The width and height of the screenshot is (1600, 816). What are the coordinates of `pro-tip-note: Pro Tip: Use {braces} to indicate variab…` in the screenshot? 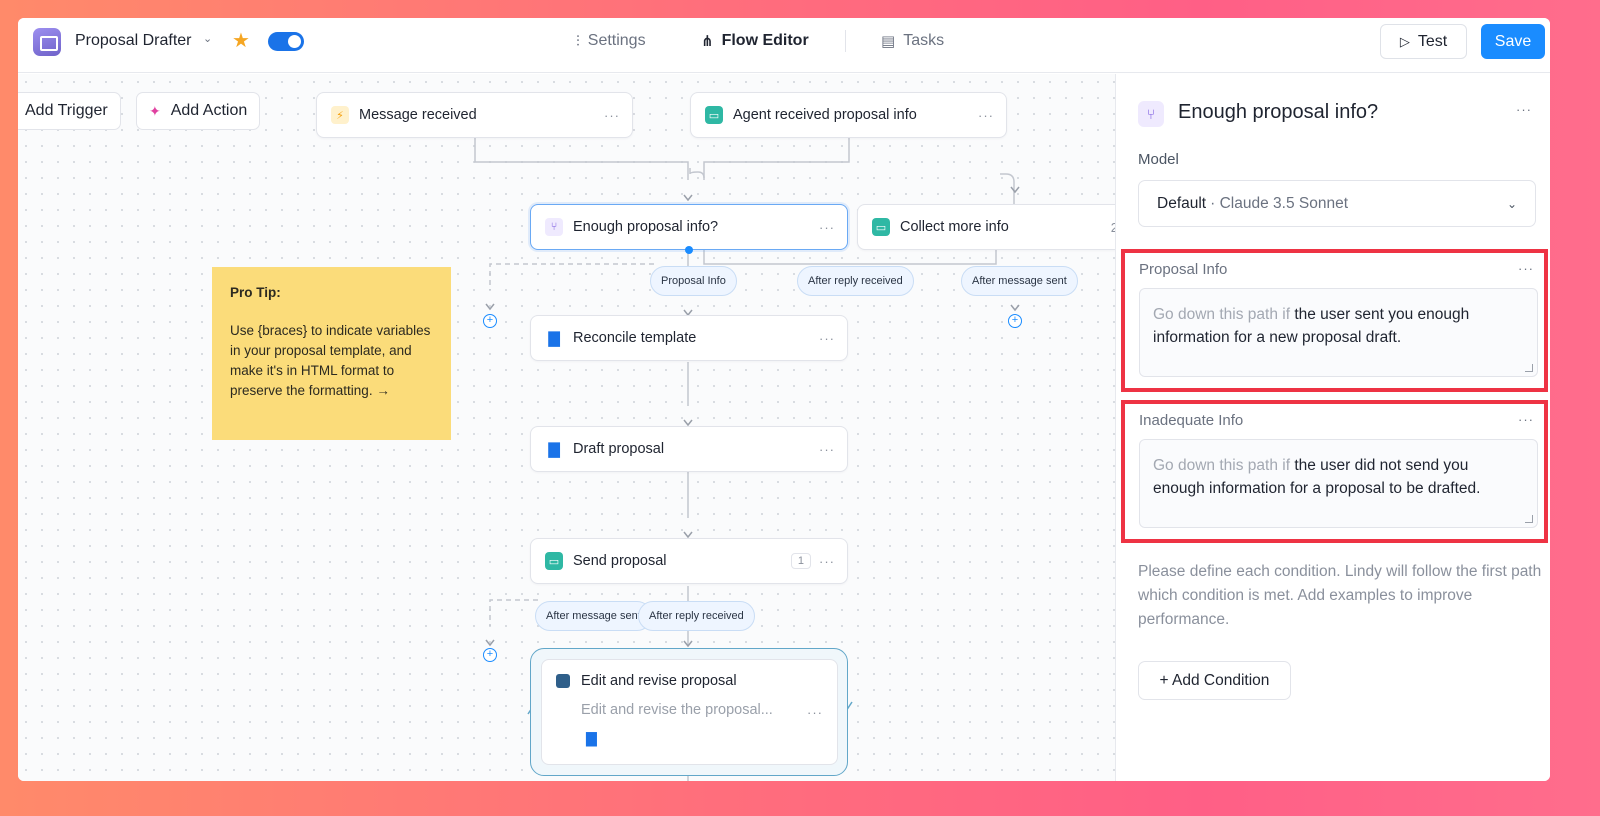 It's located at (331, 353).